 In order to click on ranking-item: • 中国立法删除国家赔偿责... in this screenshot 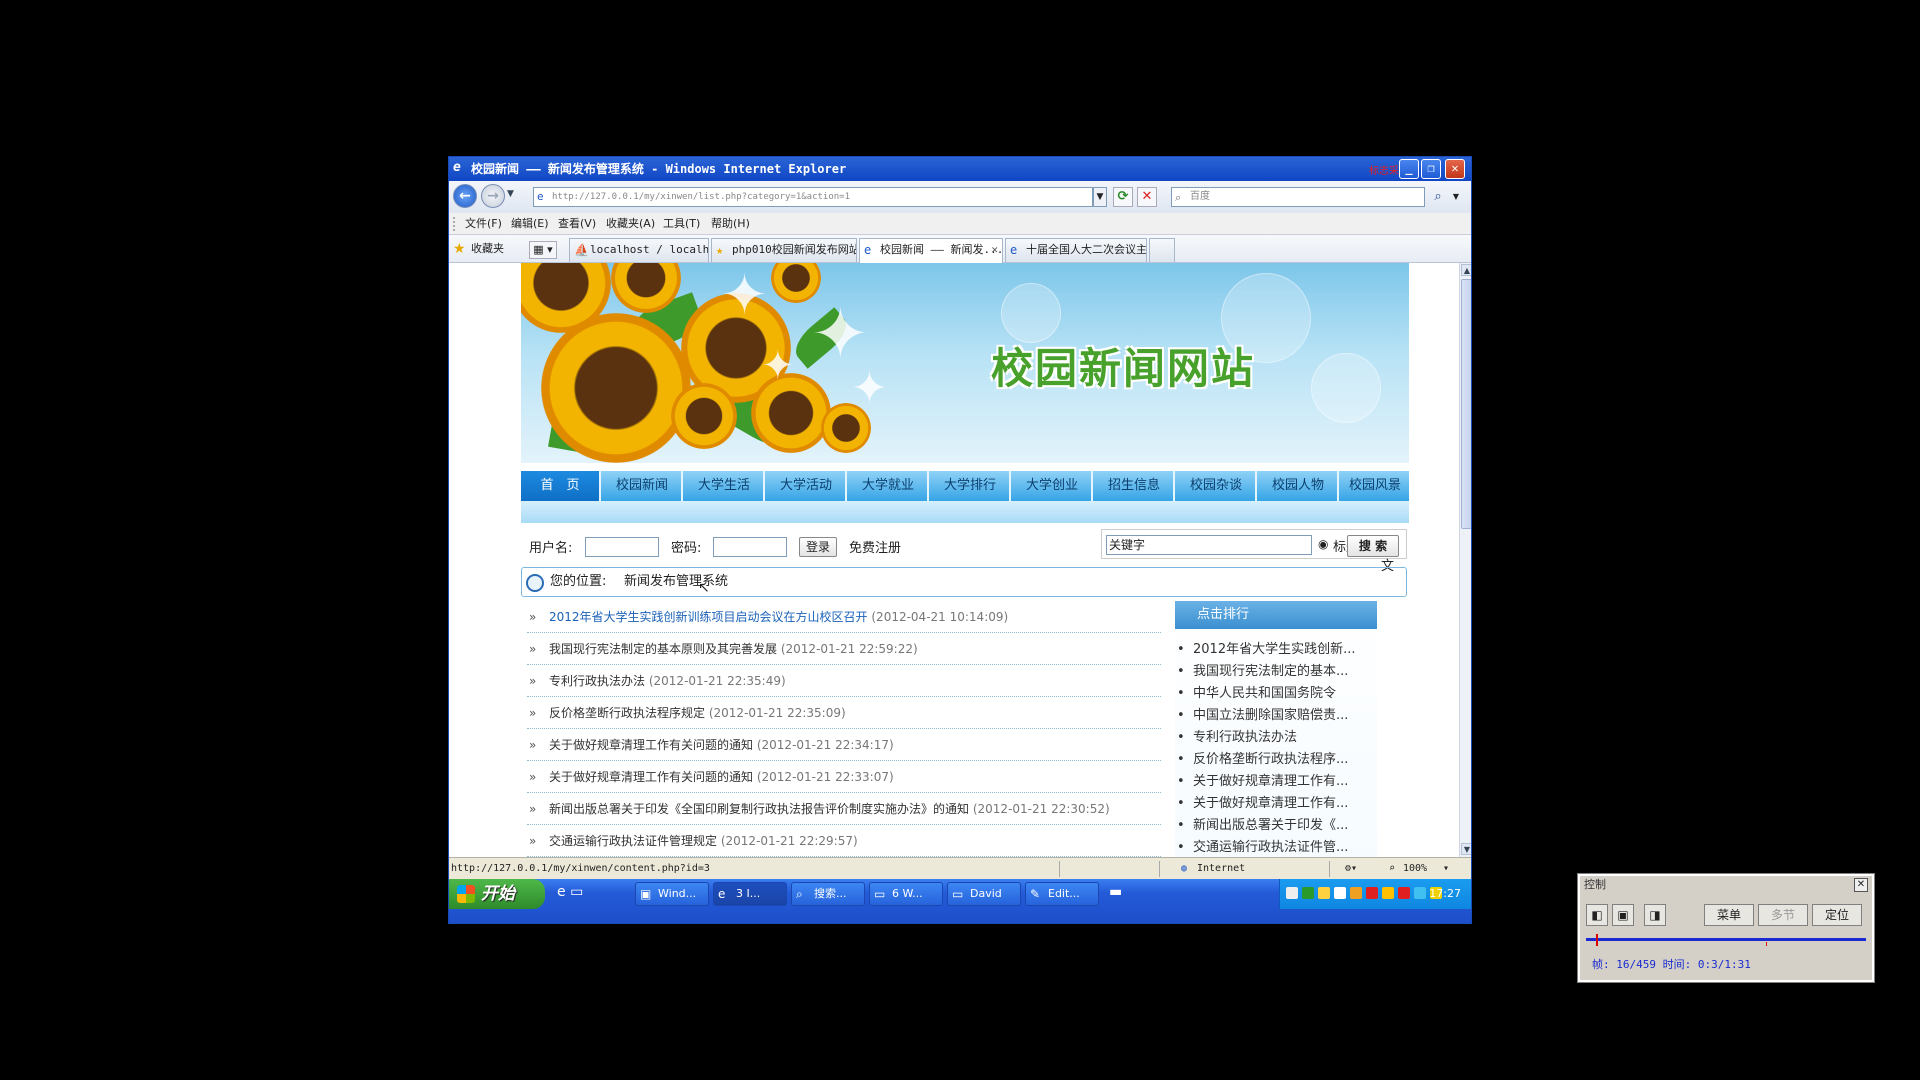, I will do `click(1276, 716)`.